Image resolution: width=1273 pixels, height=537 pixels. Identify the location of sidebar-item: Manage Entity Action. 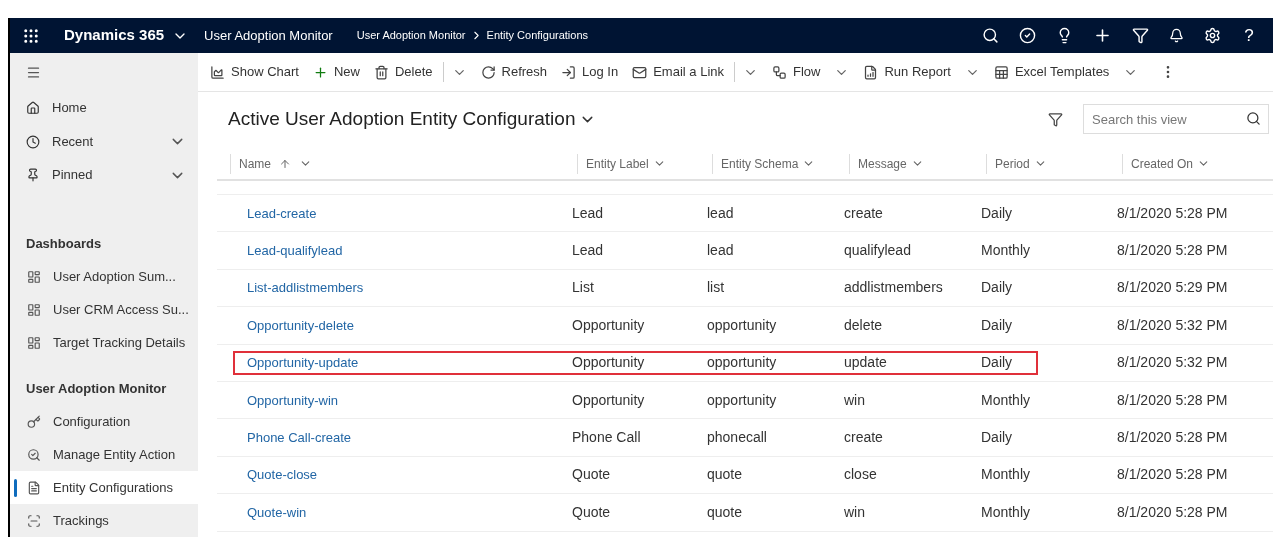
(104, 454).